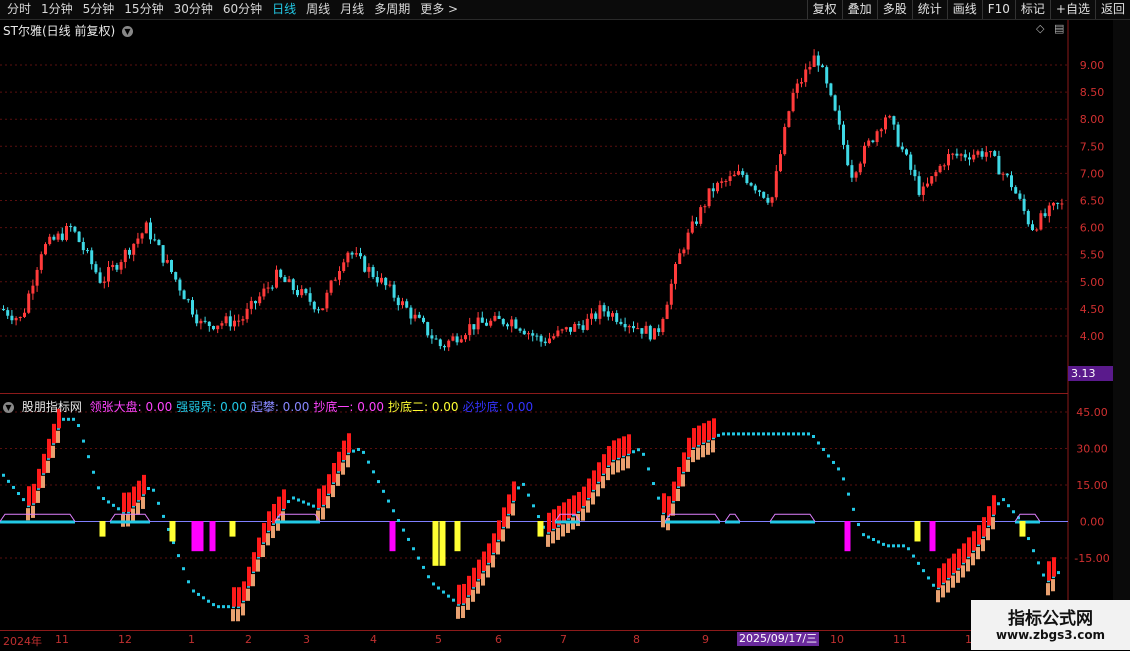 This screenshot has width=1130, height=651. What do you see at coordinates (143, 9) in the screenshot?
I see `tab-period-3: 15分钟` at bounding box center [143, 9].